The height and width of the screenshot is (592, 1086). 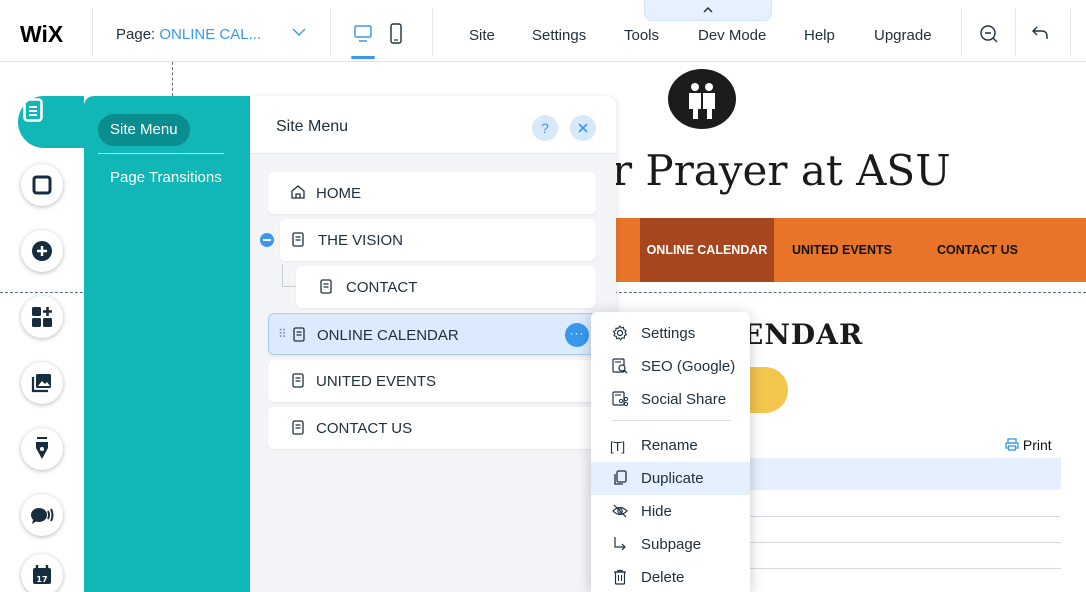 I want to click on background-button, so click(x=42, y=185).